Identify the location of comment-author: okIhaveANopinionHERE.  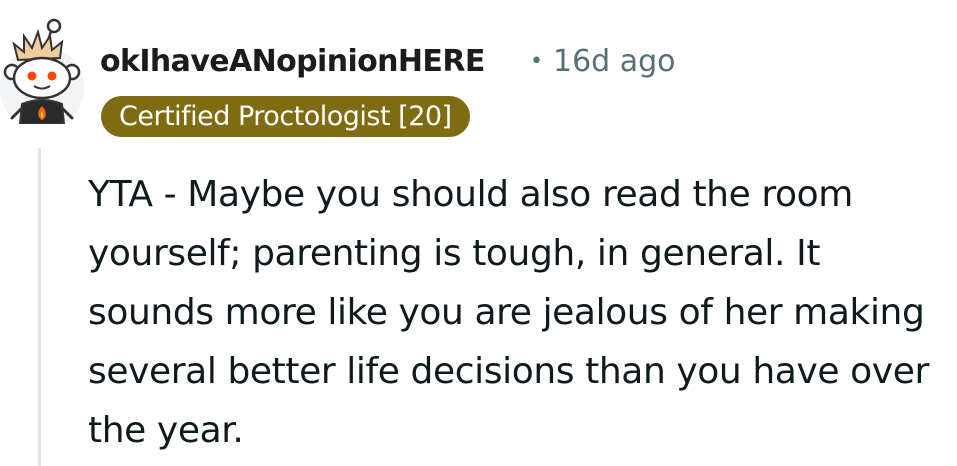
(292, 62).